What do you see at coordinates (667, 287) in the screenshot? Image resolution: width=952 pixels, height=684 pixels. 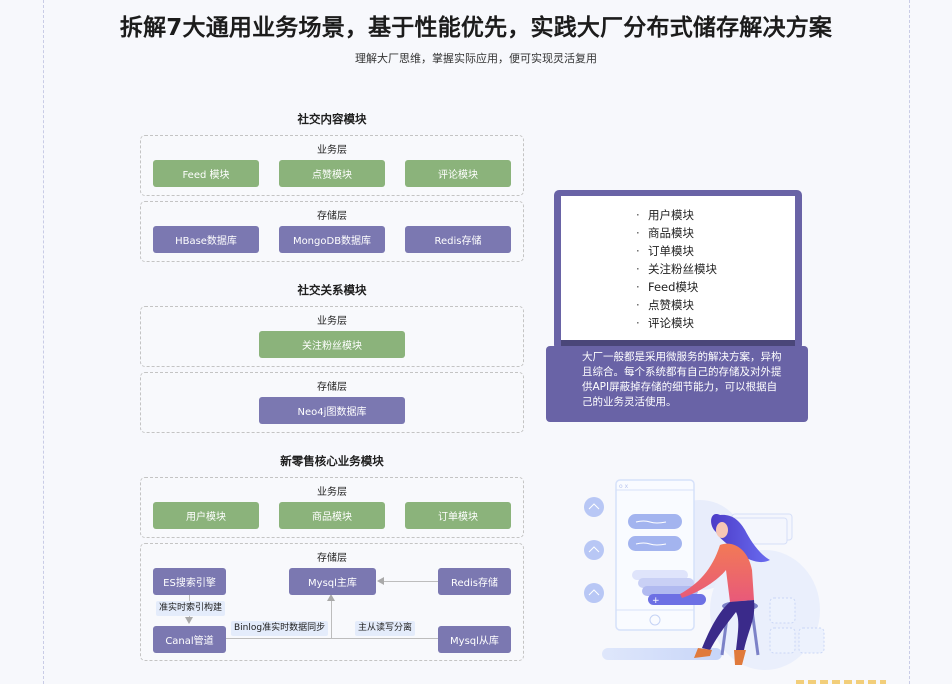 I see `module-list-item: · Feed模块` at bounding box center [667, 287].